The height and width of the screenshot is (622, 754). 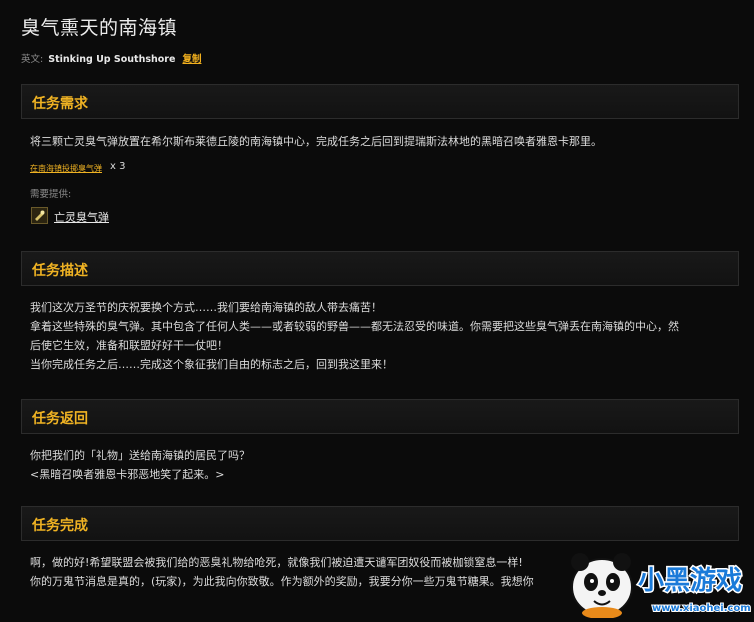 I want to click on section-title-completion: 任务完成, so click(x=60, y=526).